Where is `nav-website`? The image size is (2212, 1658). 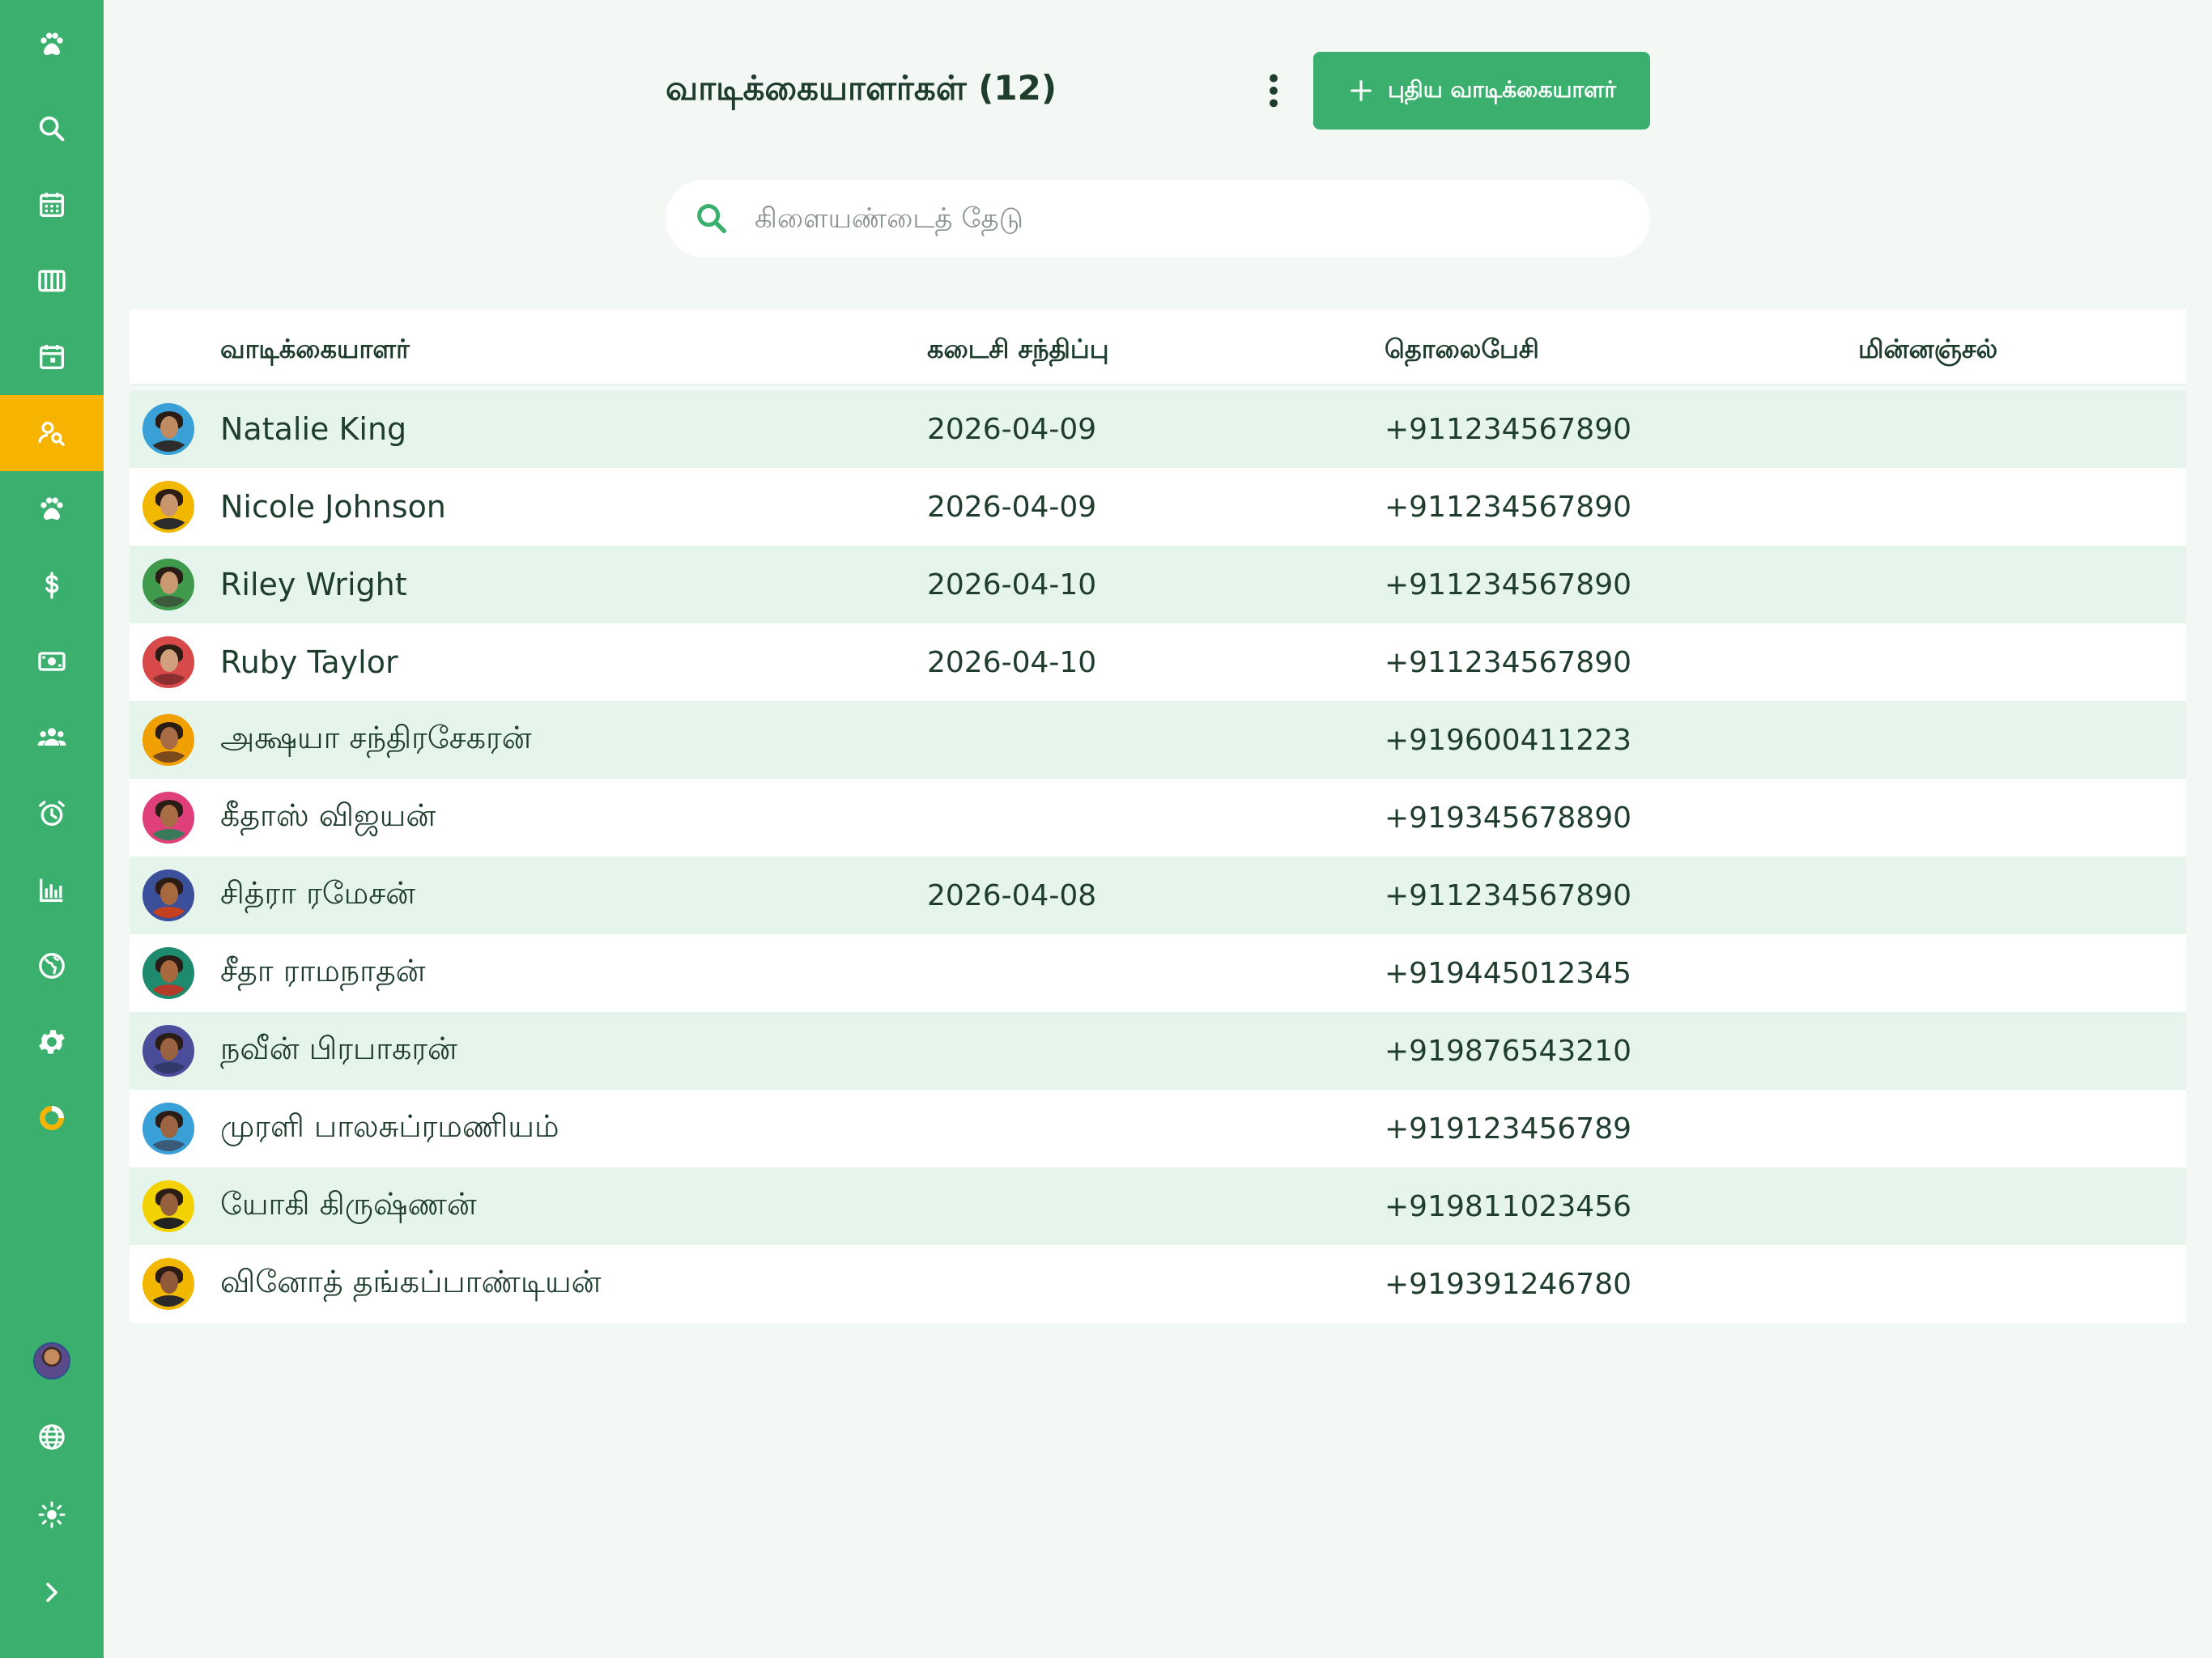 nav-website is located at coordinates (52, 966).